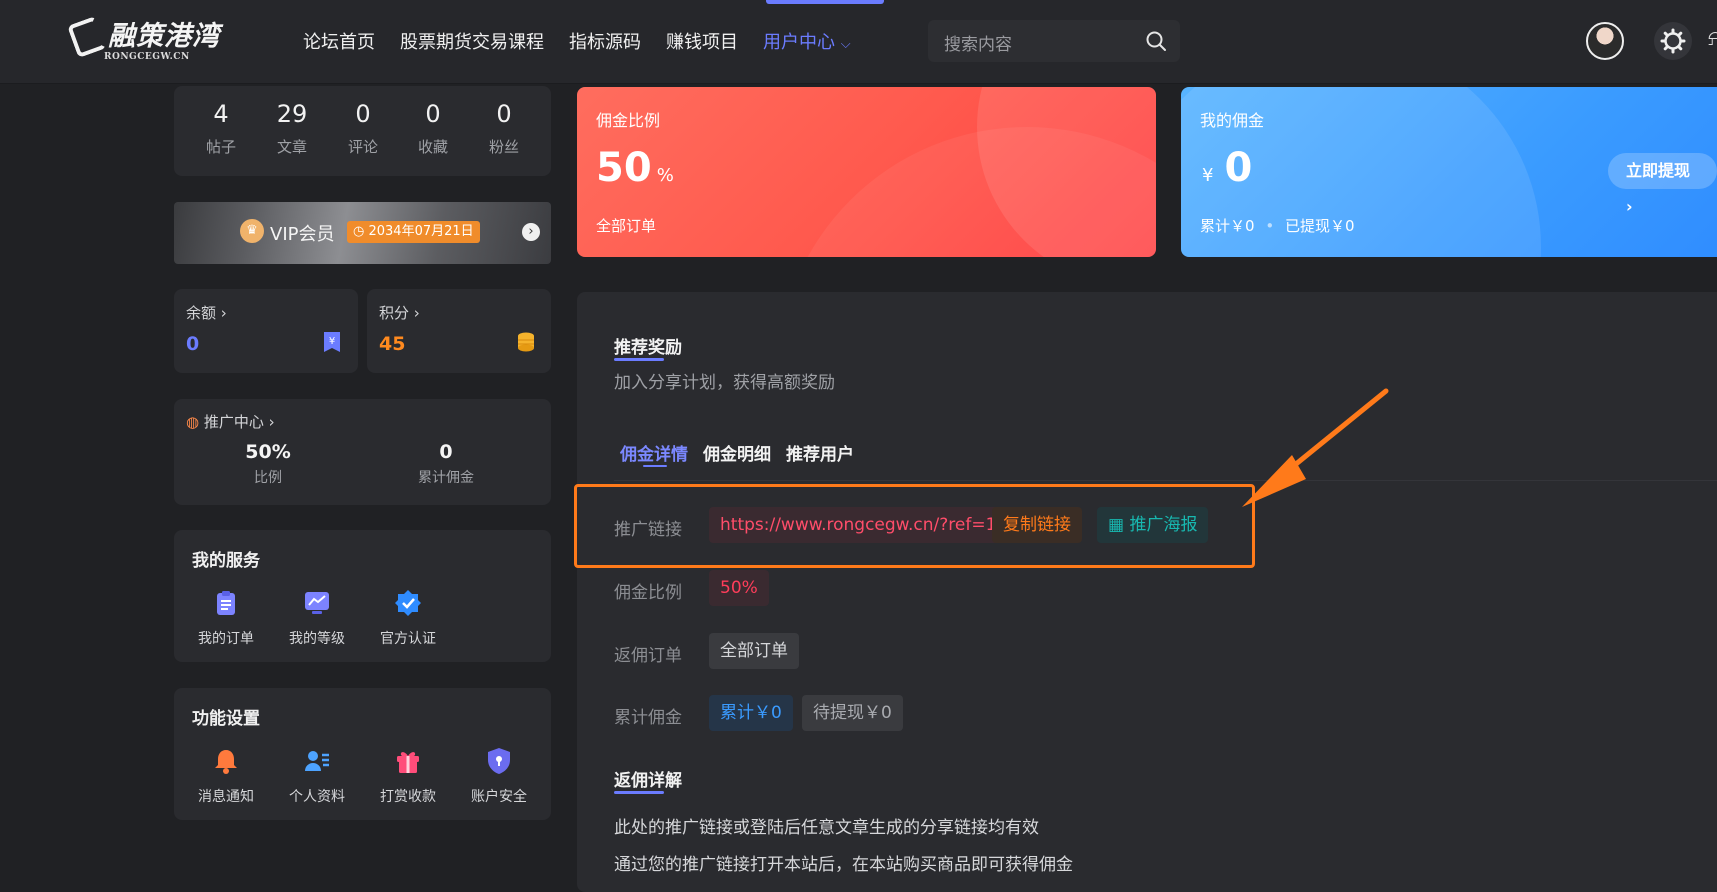  Describe the element at coordinates (421, 231) in the screenshot. I see `vip-expire-date: 2034年07月21日` at that location.